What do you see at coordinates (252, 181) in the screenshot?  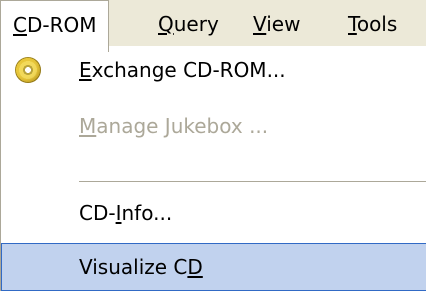 I see `menu-separator` at bounding box center [252, 181].